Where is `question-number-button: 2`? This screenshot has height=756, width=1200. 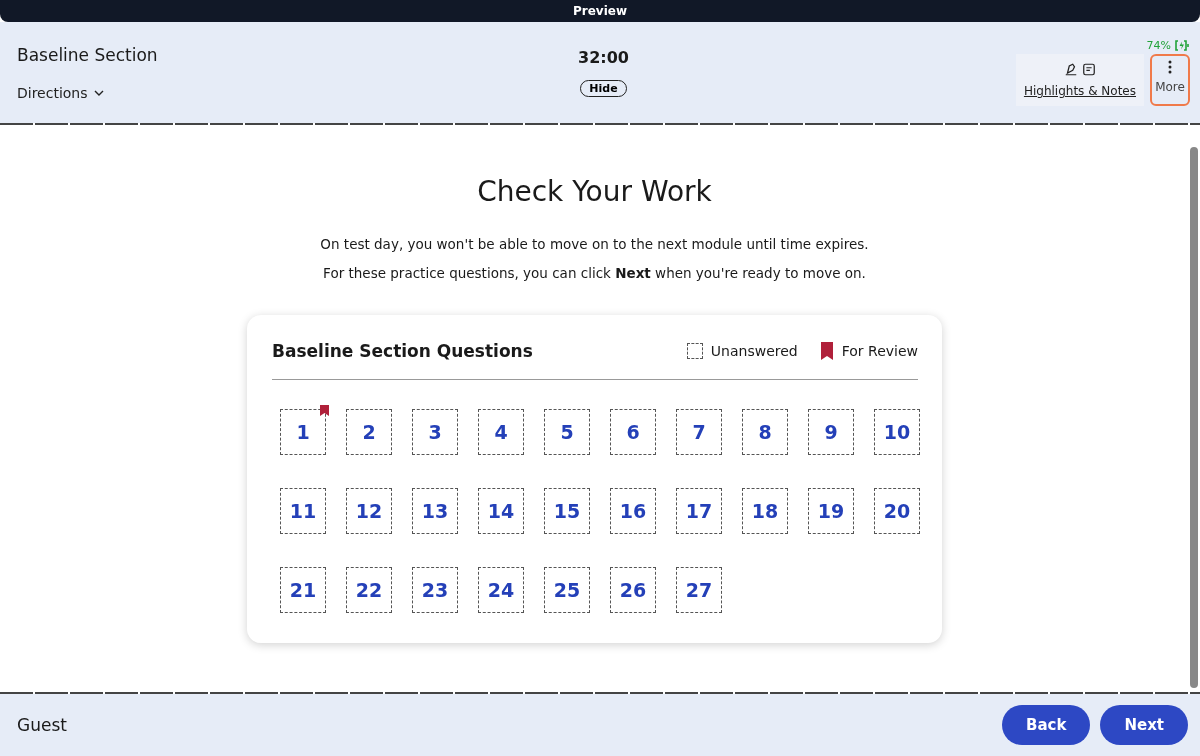 question-number-button: 2 is located at coordinates (369, 432).